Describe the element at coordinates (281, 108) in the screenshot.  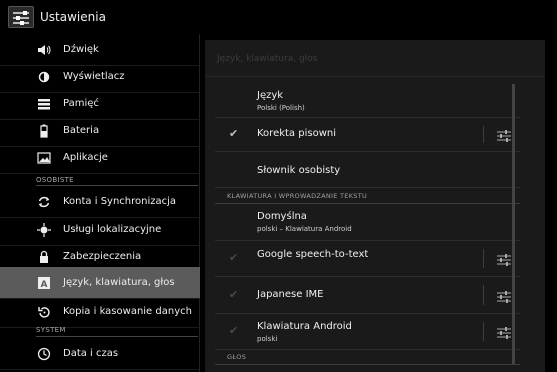
I see `pref-summary: Polski (Polish)` at that location.